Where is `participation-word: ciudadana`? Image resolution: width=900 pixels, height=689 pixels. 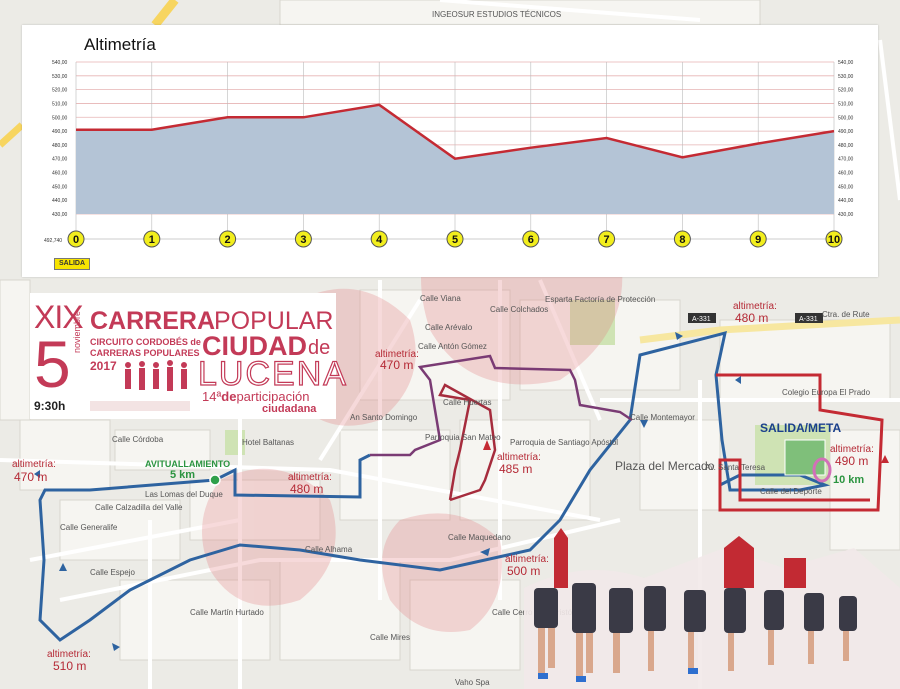 participation-word: ciudadana is located at coordinates (289, 409).